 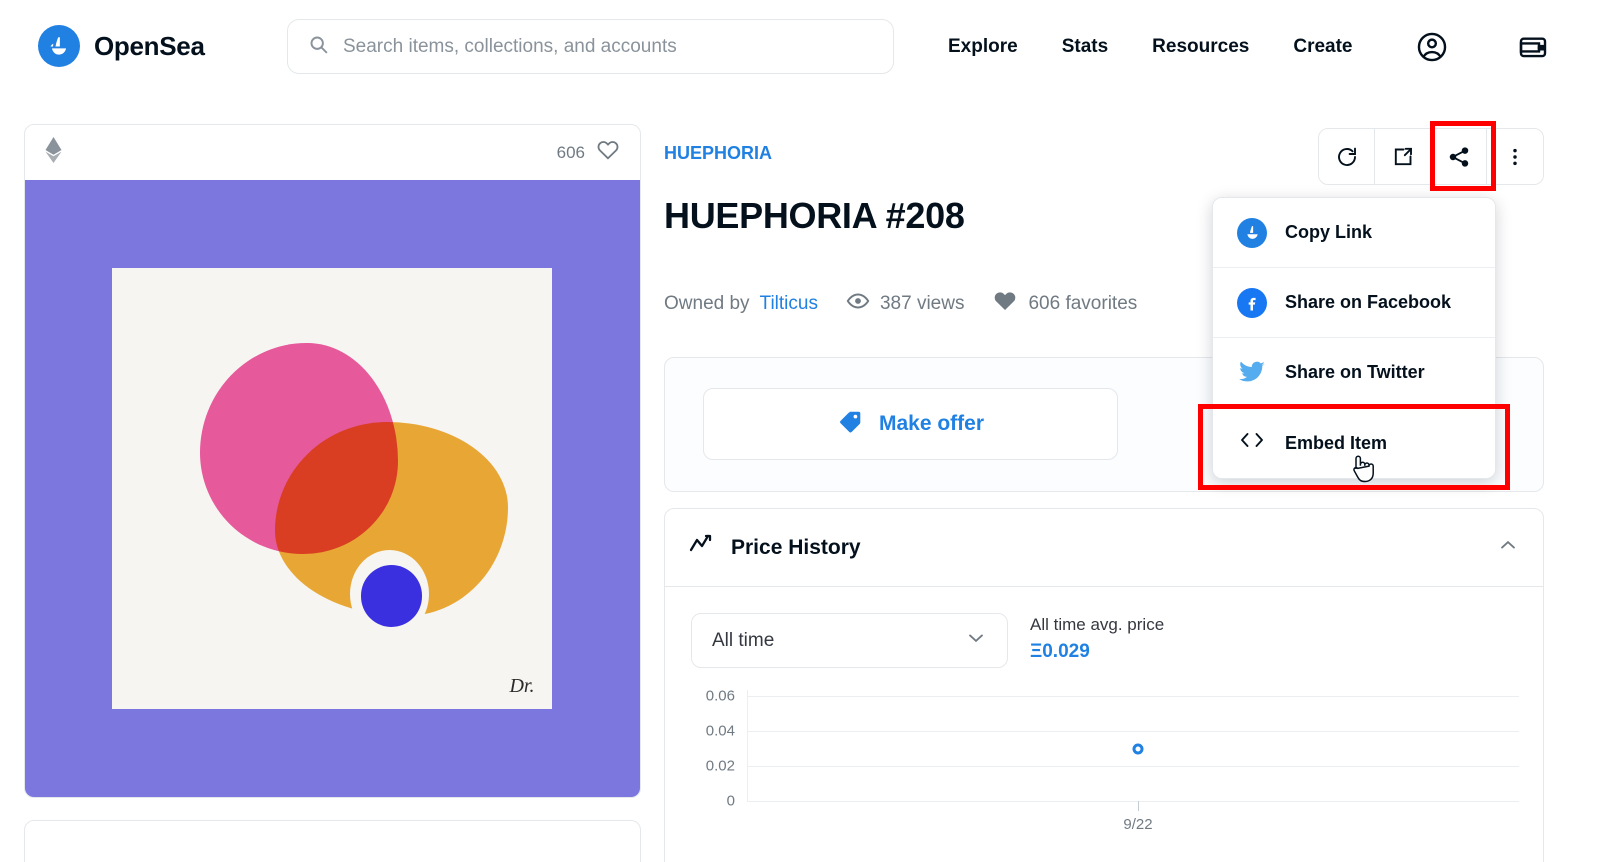 What do you see at coordinates (730, 801) in the screenshot?
I see `y-tick-3: 0` at bounding box center [730, 801].